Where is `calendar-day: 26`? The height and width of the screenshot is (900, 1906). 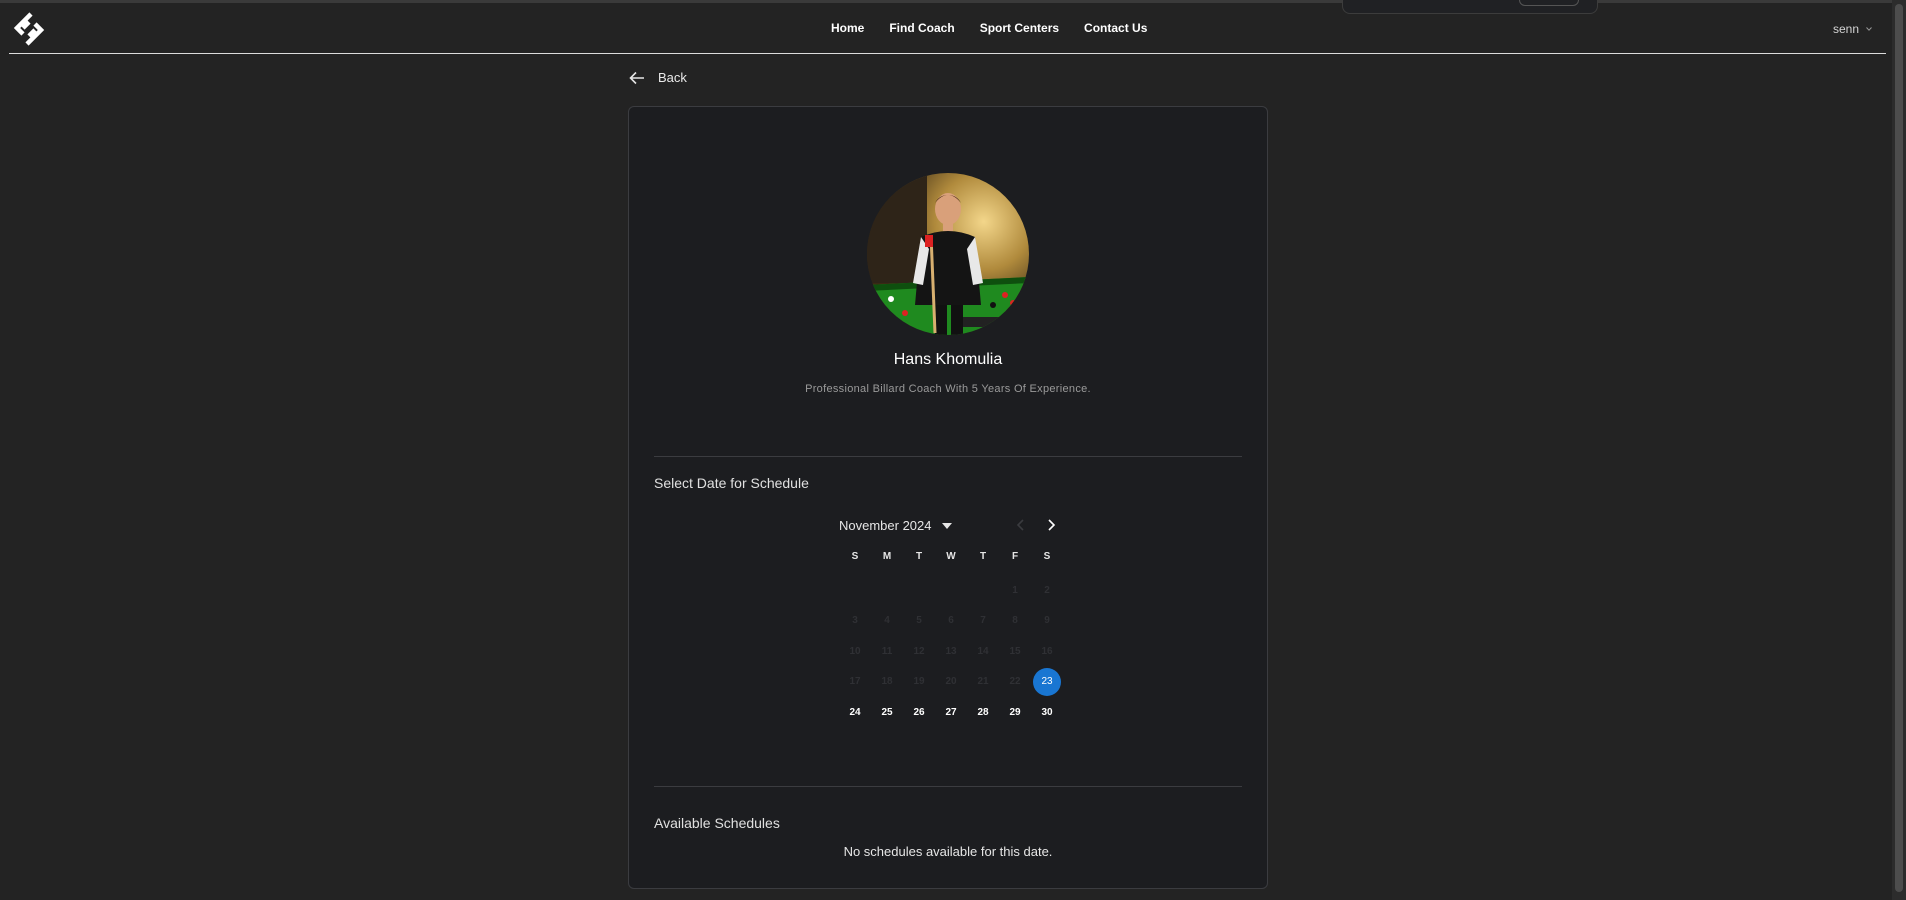 calendar-day: 26 is located at coordinates (919, 712).